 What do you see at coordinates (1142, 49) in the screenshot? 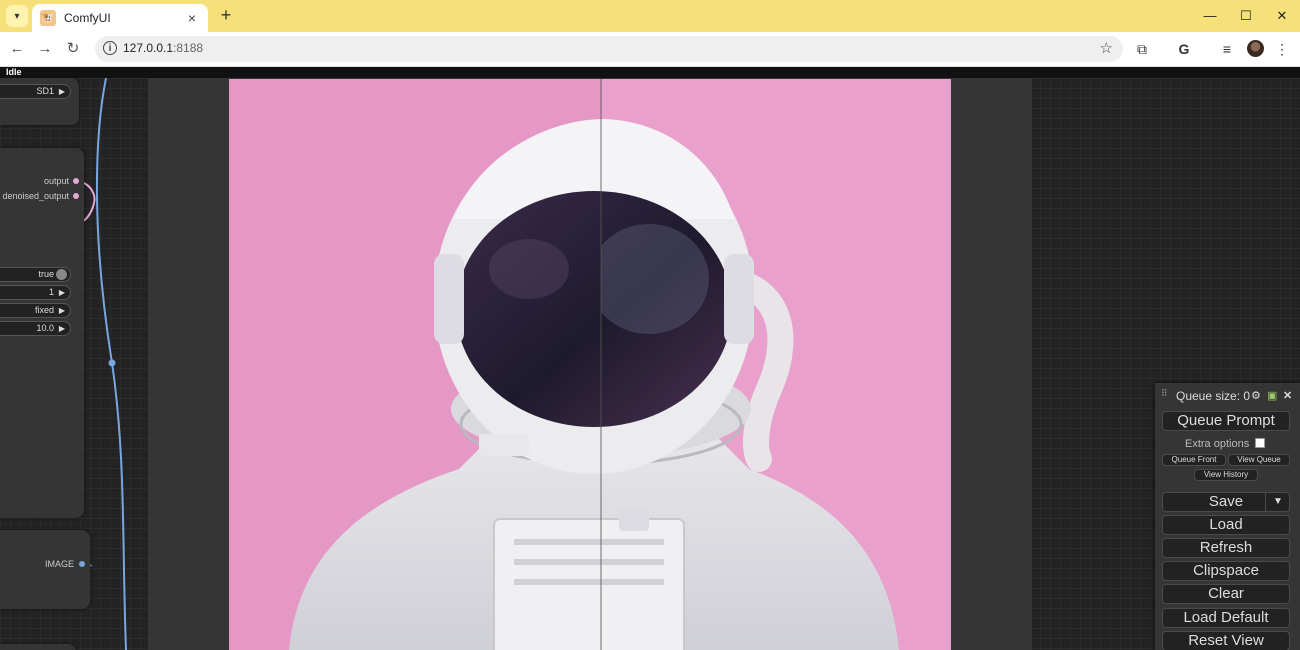
I see `extensions-icon: ⧉` at bounding box center [1142, 49].